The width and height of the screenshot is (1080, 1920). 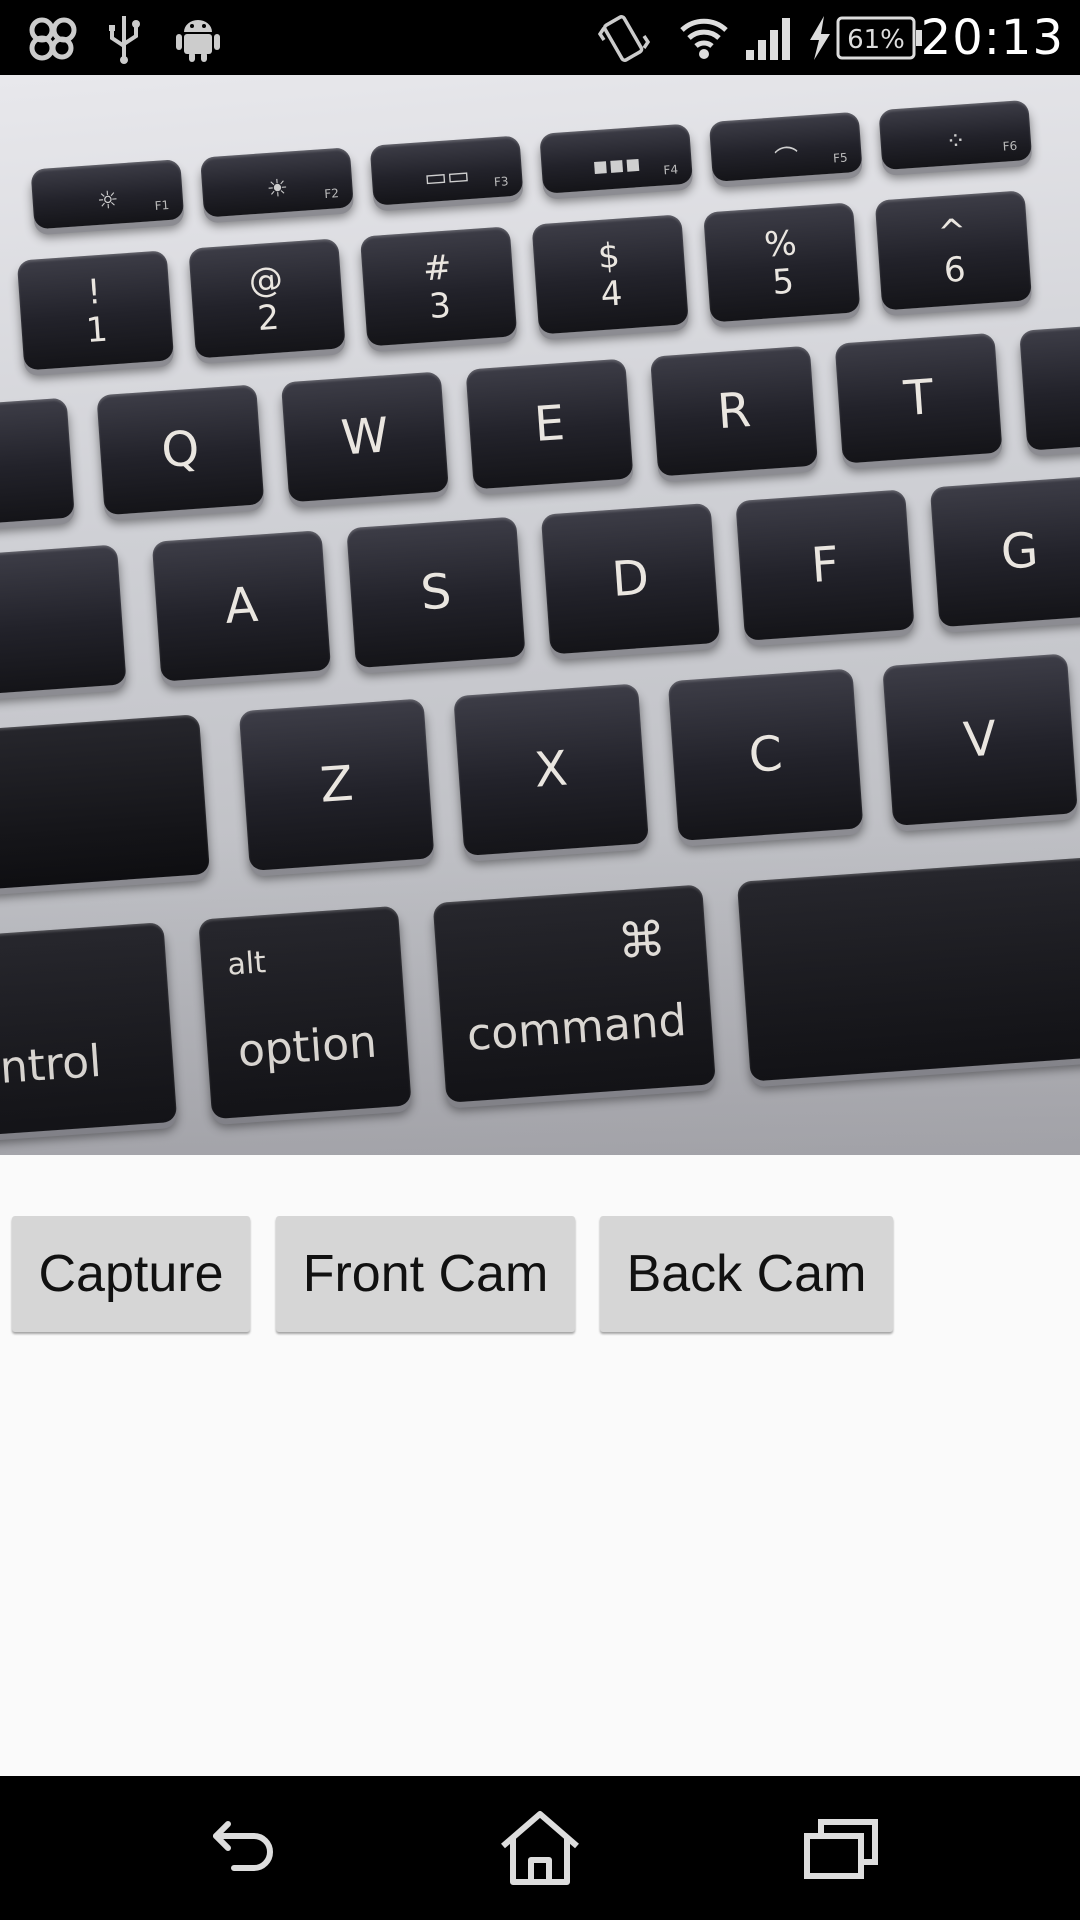 I want to click on android-debug-icon, so click(x=198, y=38).